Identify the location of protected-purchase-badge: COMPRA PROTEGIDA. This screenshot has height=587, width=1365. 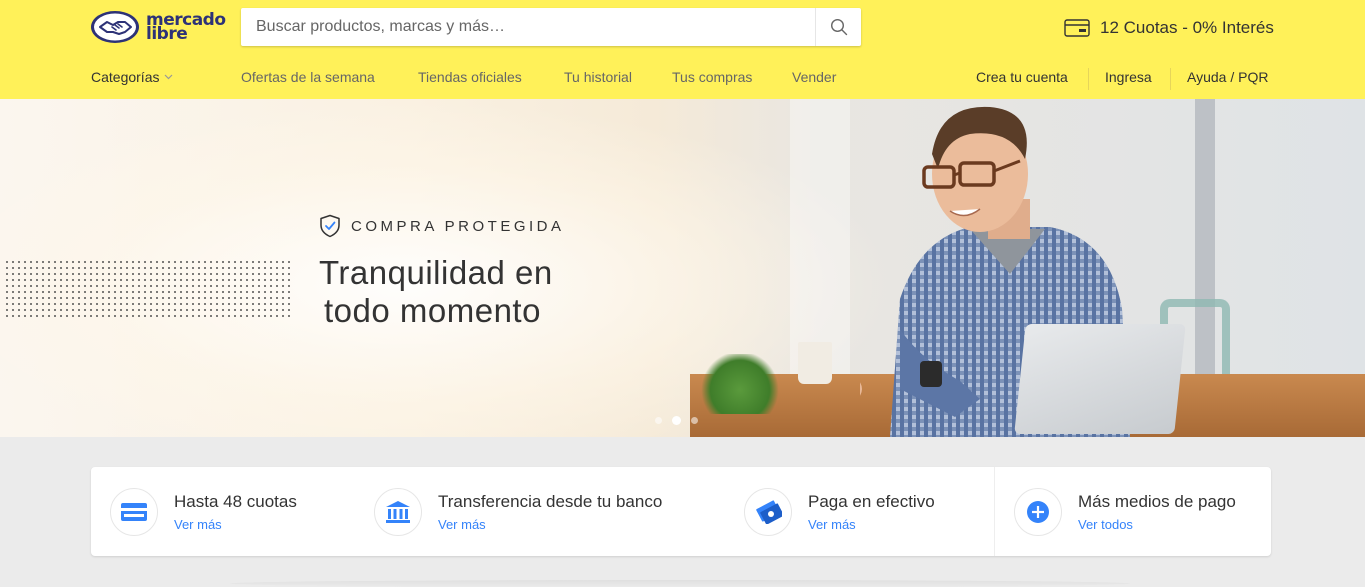
(442, 226).